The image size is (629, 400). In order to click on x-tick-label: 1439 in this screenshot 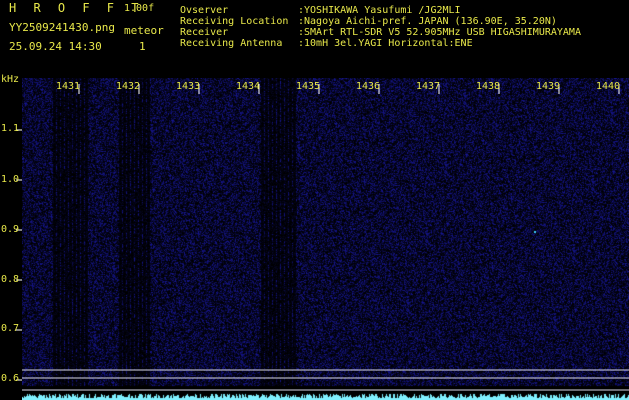, I will do `click(548, 86)`.